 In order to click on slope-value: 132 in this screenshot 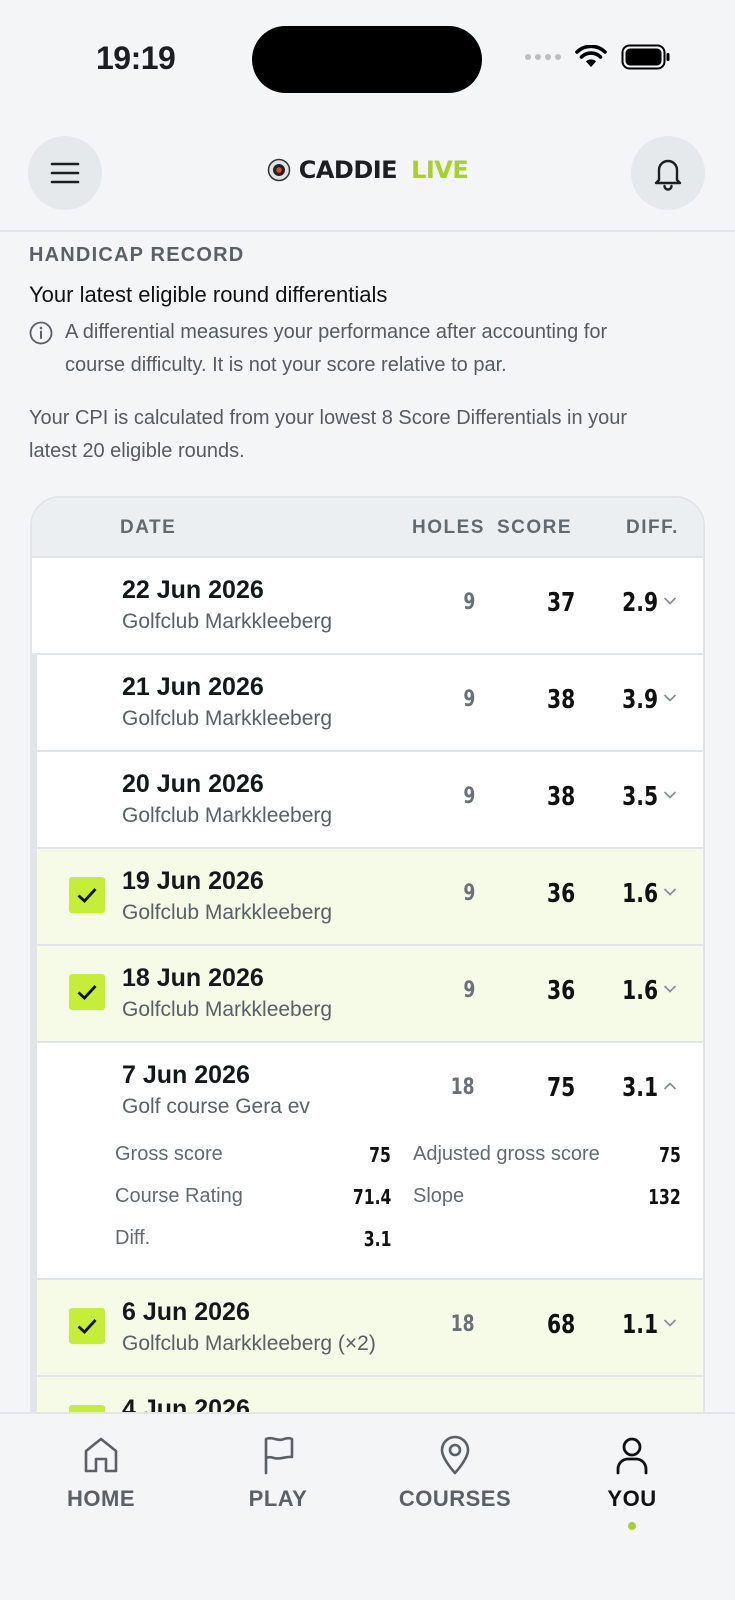, I will do `click(664, 1197)`.